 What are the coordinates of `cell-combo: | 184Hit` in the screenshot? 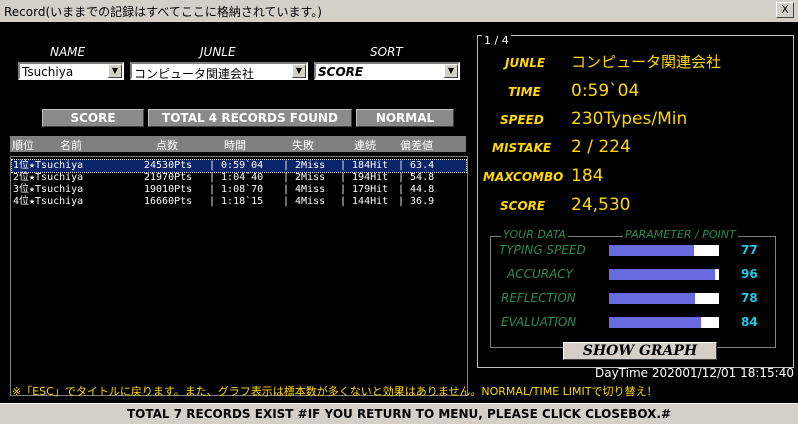 It's located at (364, 165).